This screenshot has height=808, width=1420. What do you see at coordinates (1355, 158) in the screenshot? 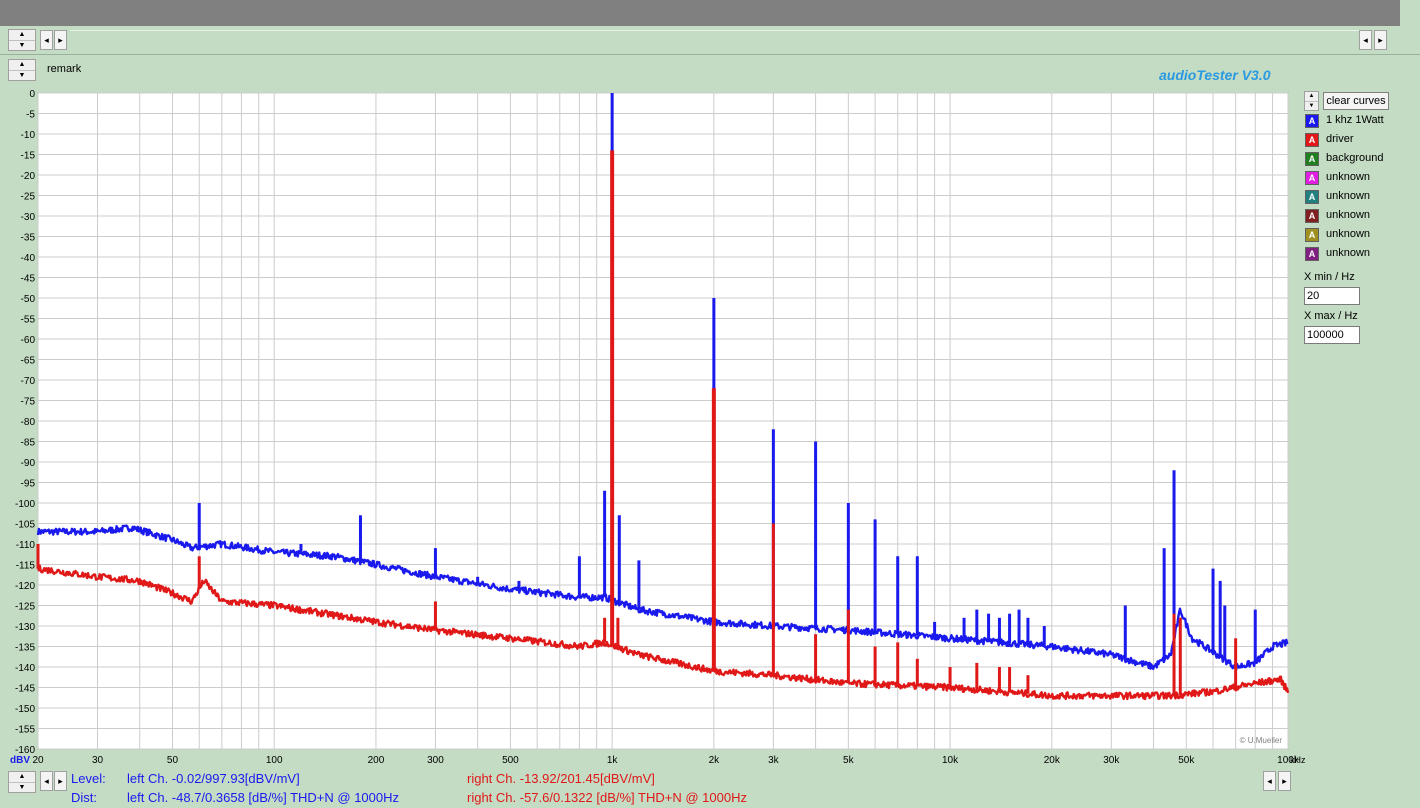
I see `legend-label: background` at bounding box center [1355, 158].